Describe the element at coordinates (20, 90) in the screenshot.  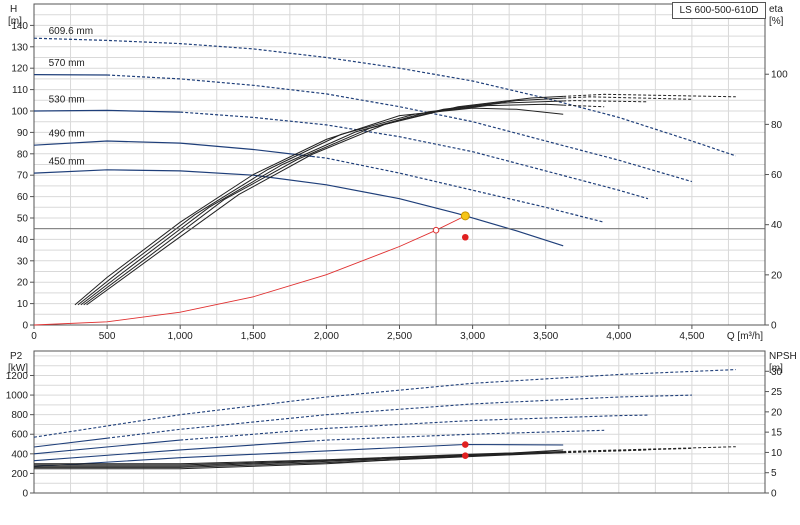
I see `top-left-tick-label: 110` at that location.